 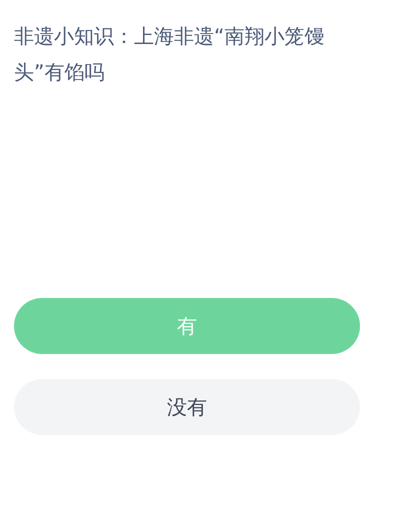 I want to click on answer-button: 没有, so click(x=187, y=407).